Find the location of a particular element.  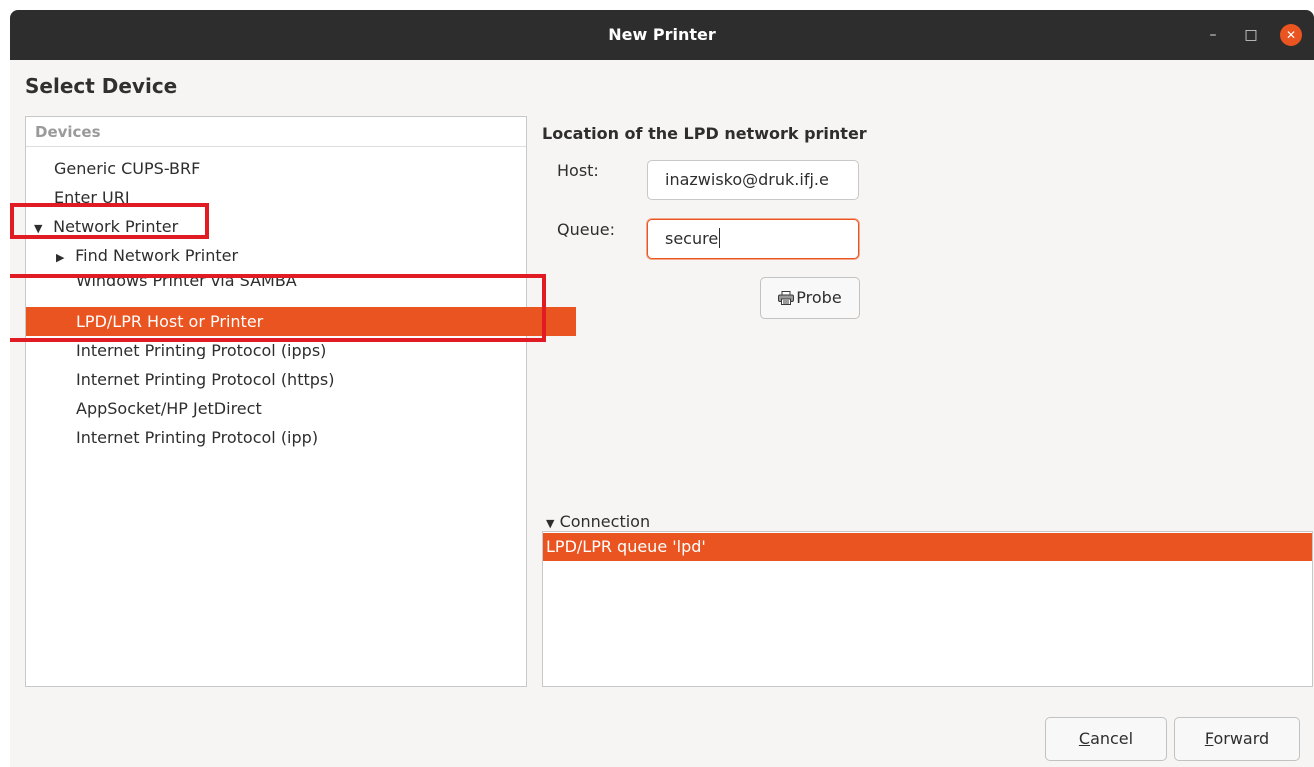

device-item-ipps: Internet Printing Protocol (ipps) is located at coordinates (301, 351).